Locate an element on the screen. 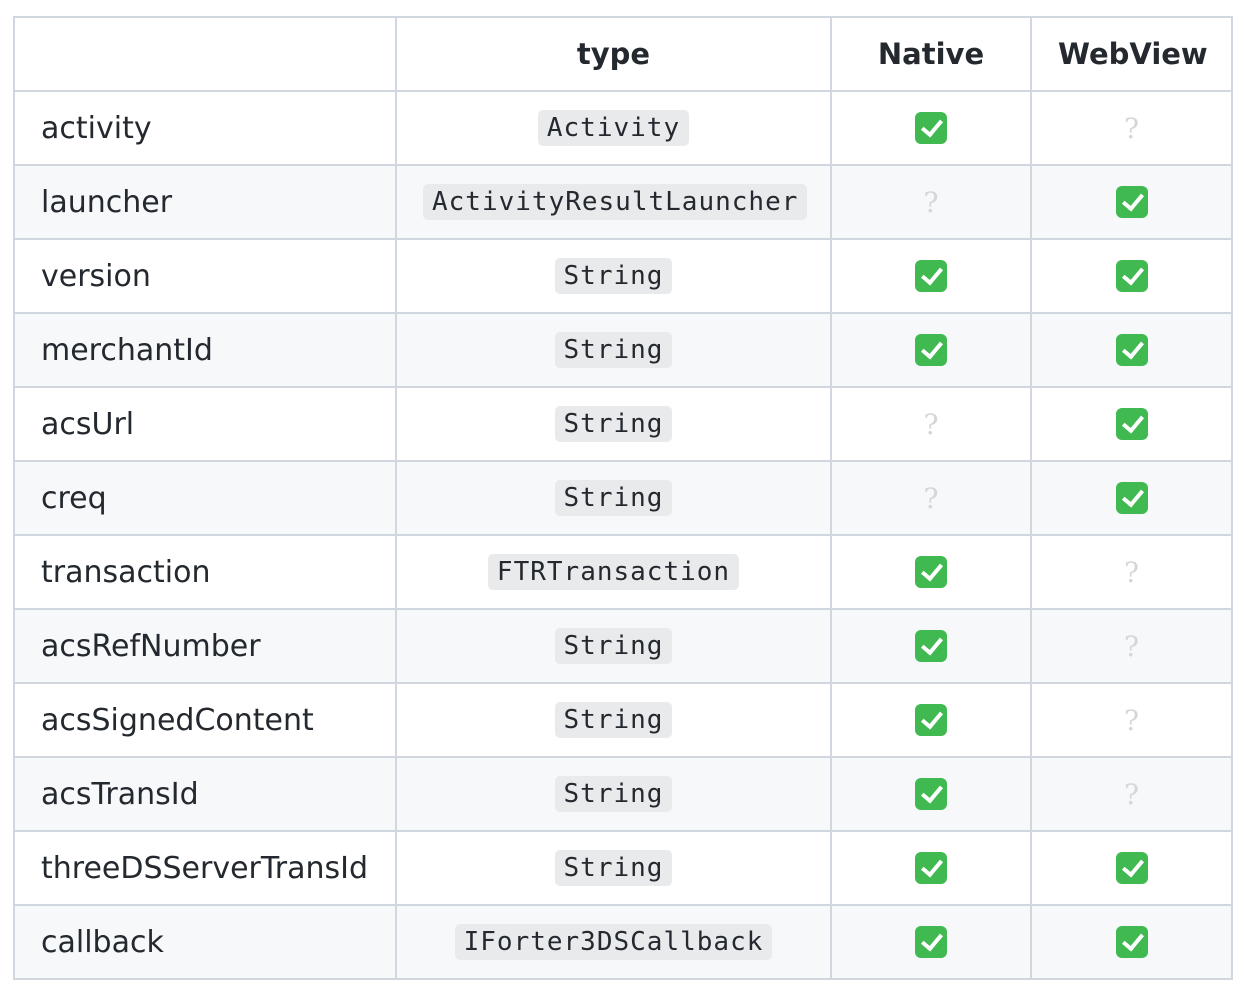 This screenshot has width=1244, height=988. param-name: launcher is located at coordinates (205, 202).